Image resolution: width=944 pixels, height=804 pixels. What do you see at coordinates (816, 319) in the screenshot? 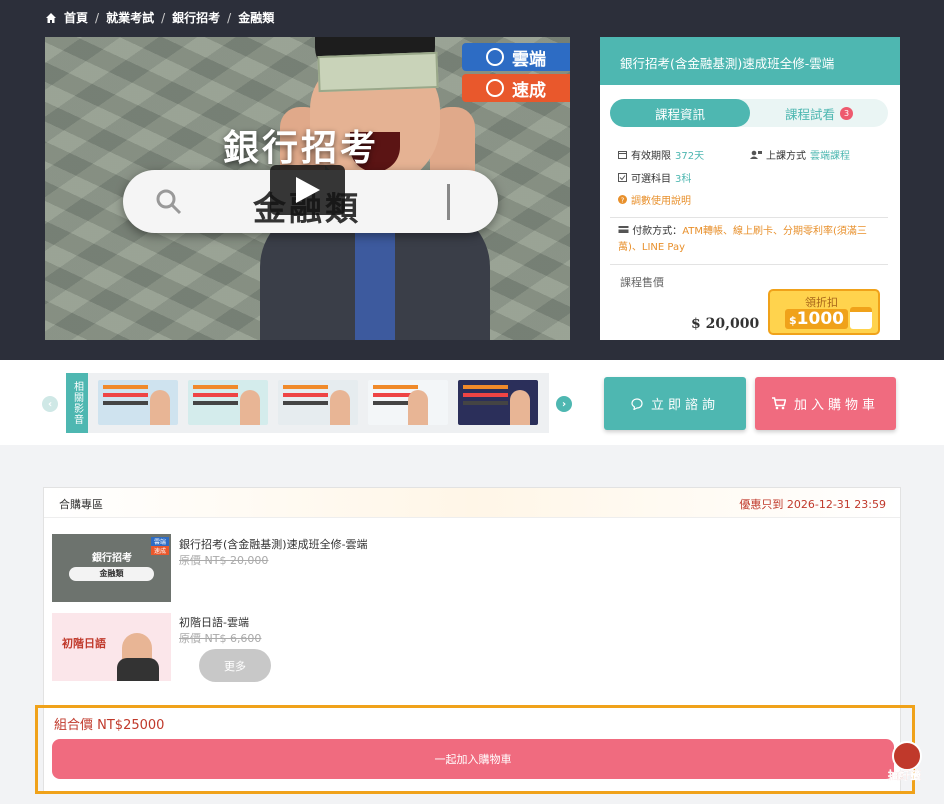
I see `coupon-amount: $1000` at bounding box center [816, 319].